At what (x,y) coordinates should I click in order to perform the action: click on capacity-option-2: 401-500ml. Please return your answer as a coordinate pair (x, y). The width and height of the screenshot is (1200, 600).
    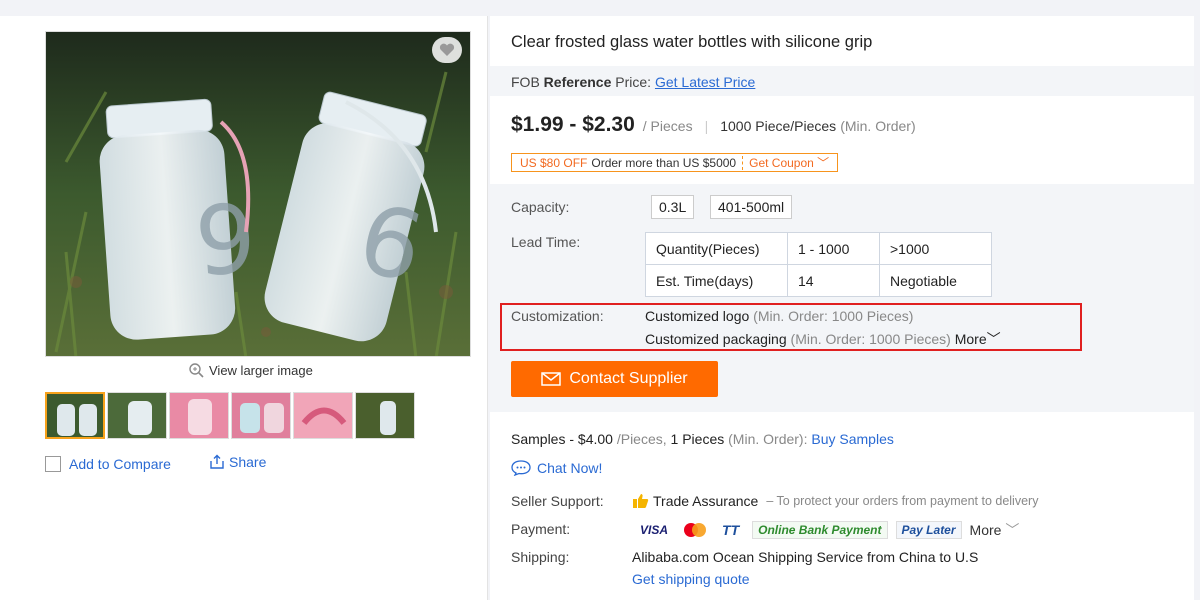
    Looking at the image, I should click on (751, 207).